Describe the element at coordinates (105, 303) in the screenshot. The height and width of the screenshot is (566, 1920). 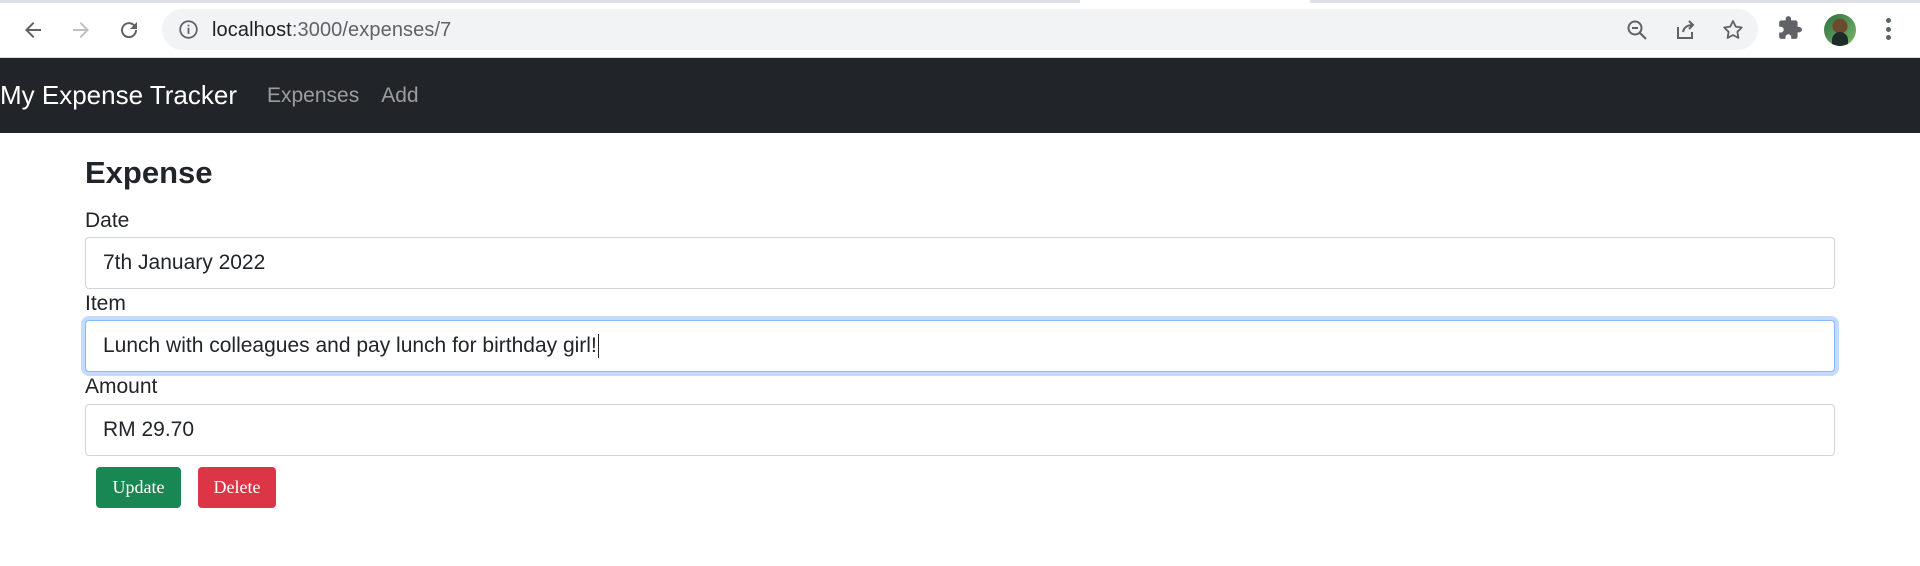
I see `item-label: Item` at that location.